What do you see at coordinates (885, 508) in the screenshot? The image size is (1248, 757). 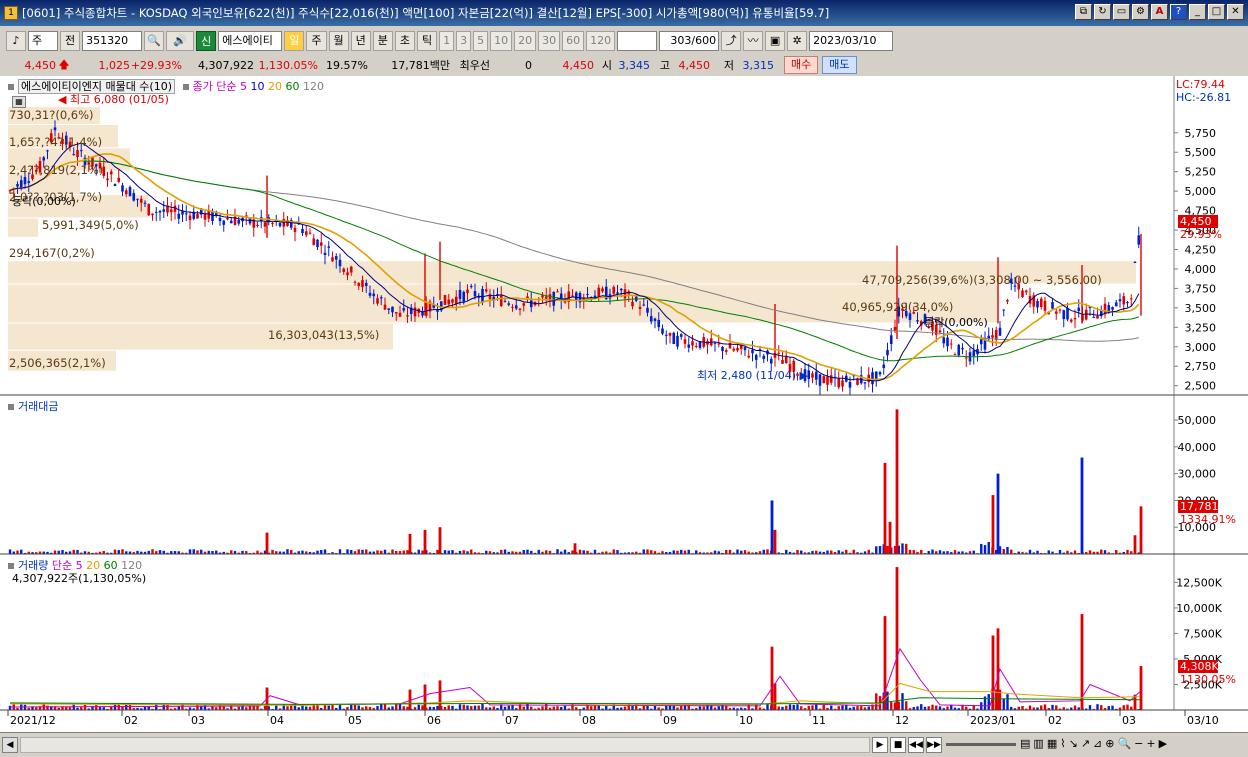 I see `amount-spike` at bounding box center [885, 508].